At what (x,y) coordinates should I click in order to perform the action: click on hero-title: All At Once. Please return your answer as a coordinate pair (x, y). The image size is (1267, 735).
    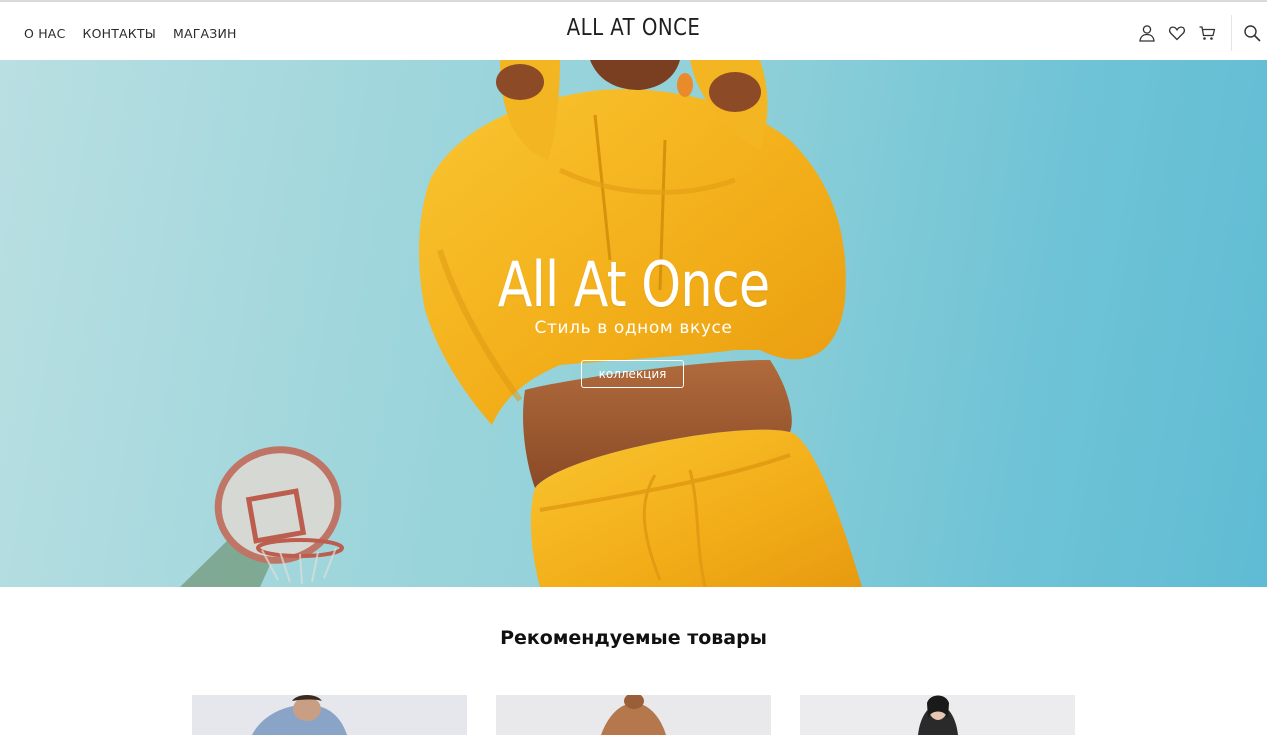
    Looking at the image, I should click on (633, 284).